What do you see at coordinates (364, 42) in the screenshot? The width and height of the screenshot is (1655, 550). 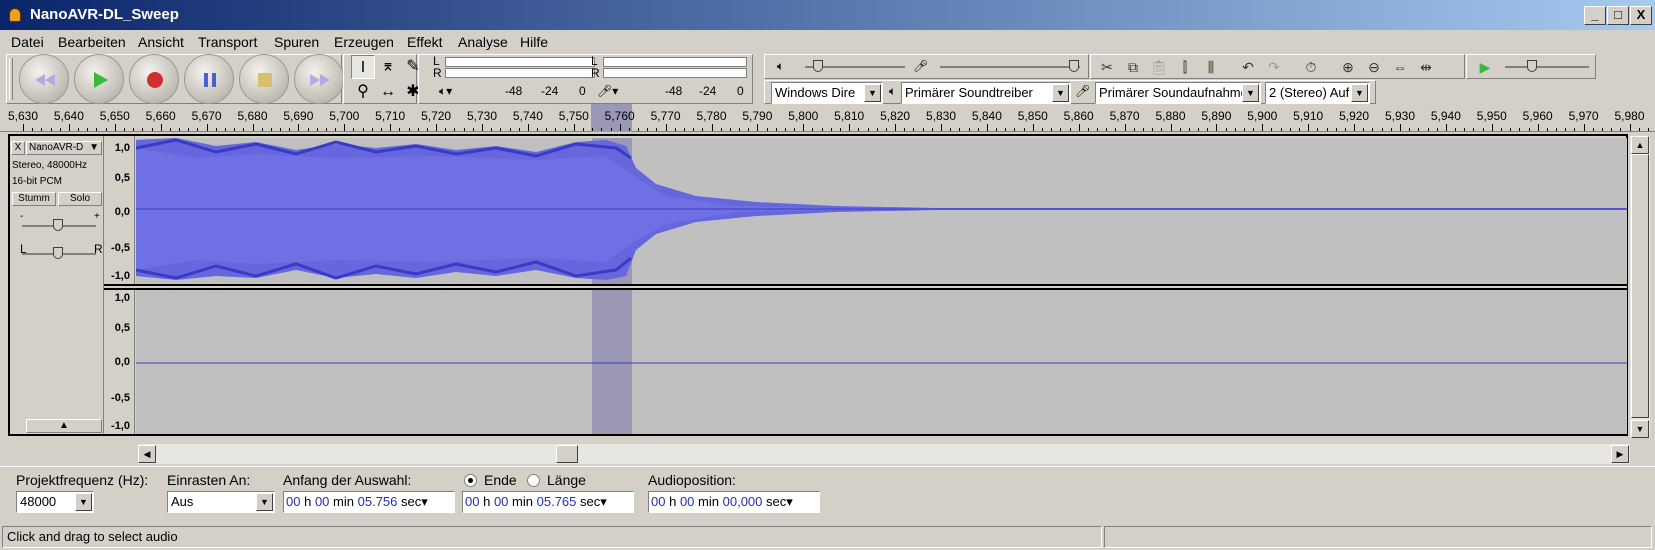 I see `menu-erzeugen: Erzeugen` at bounding box center [364, 42].